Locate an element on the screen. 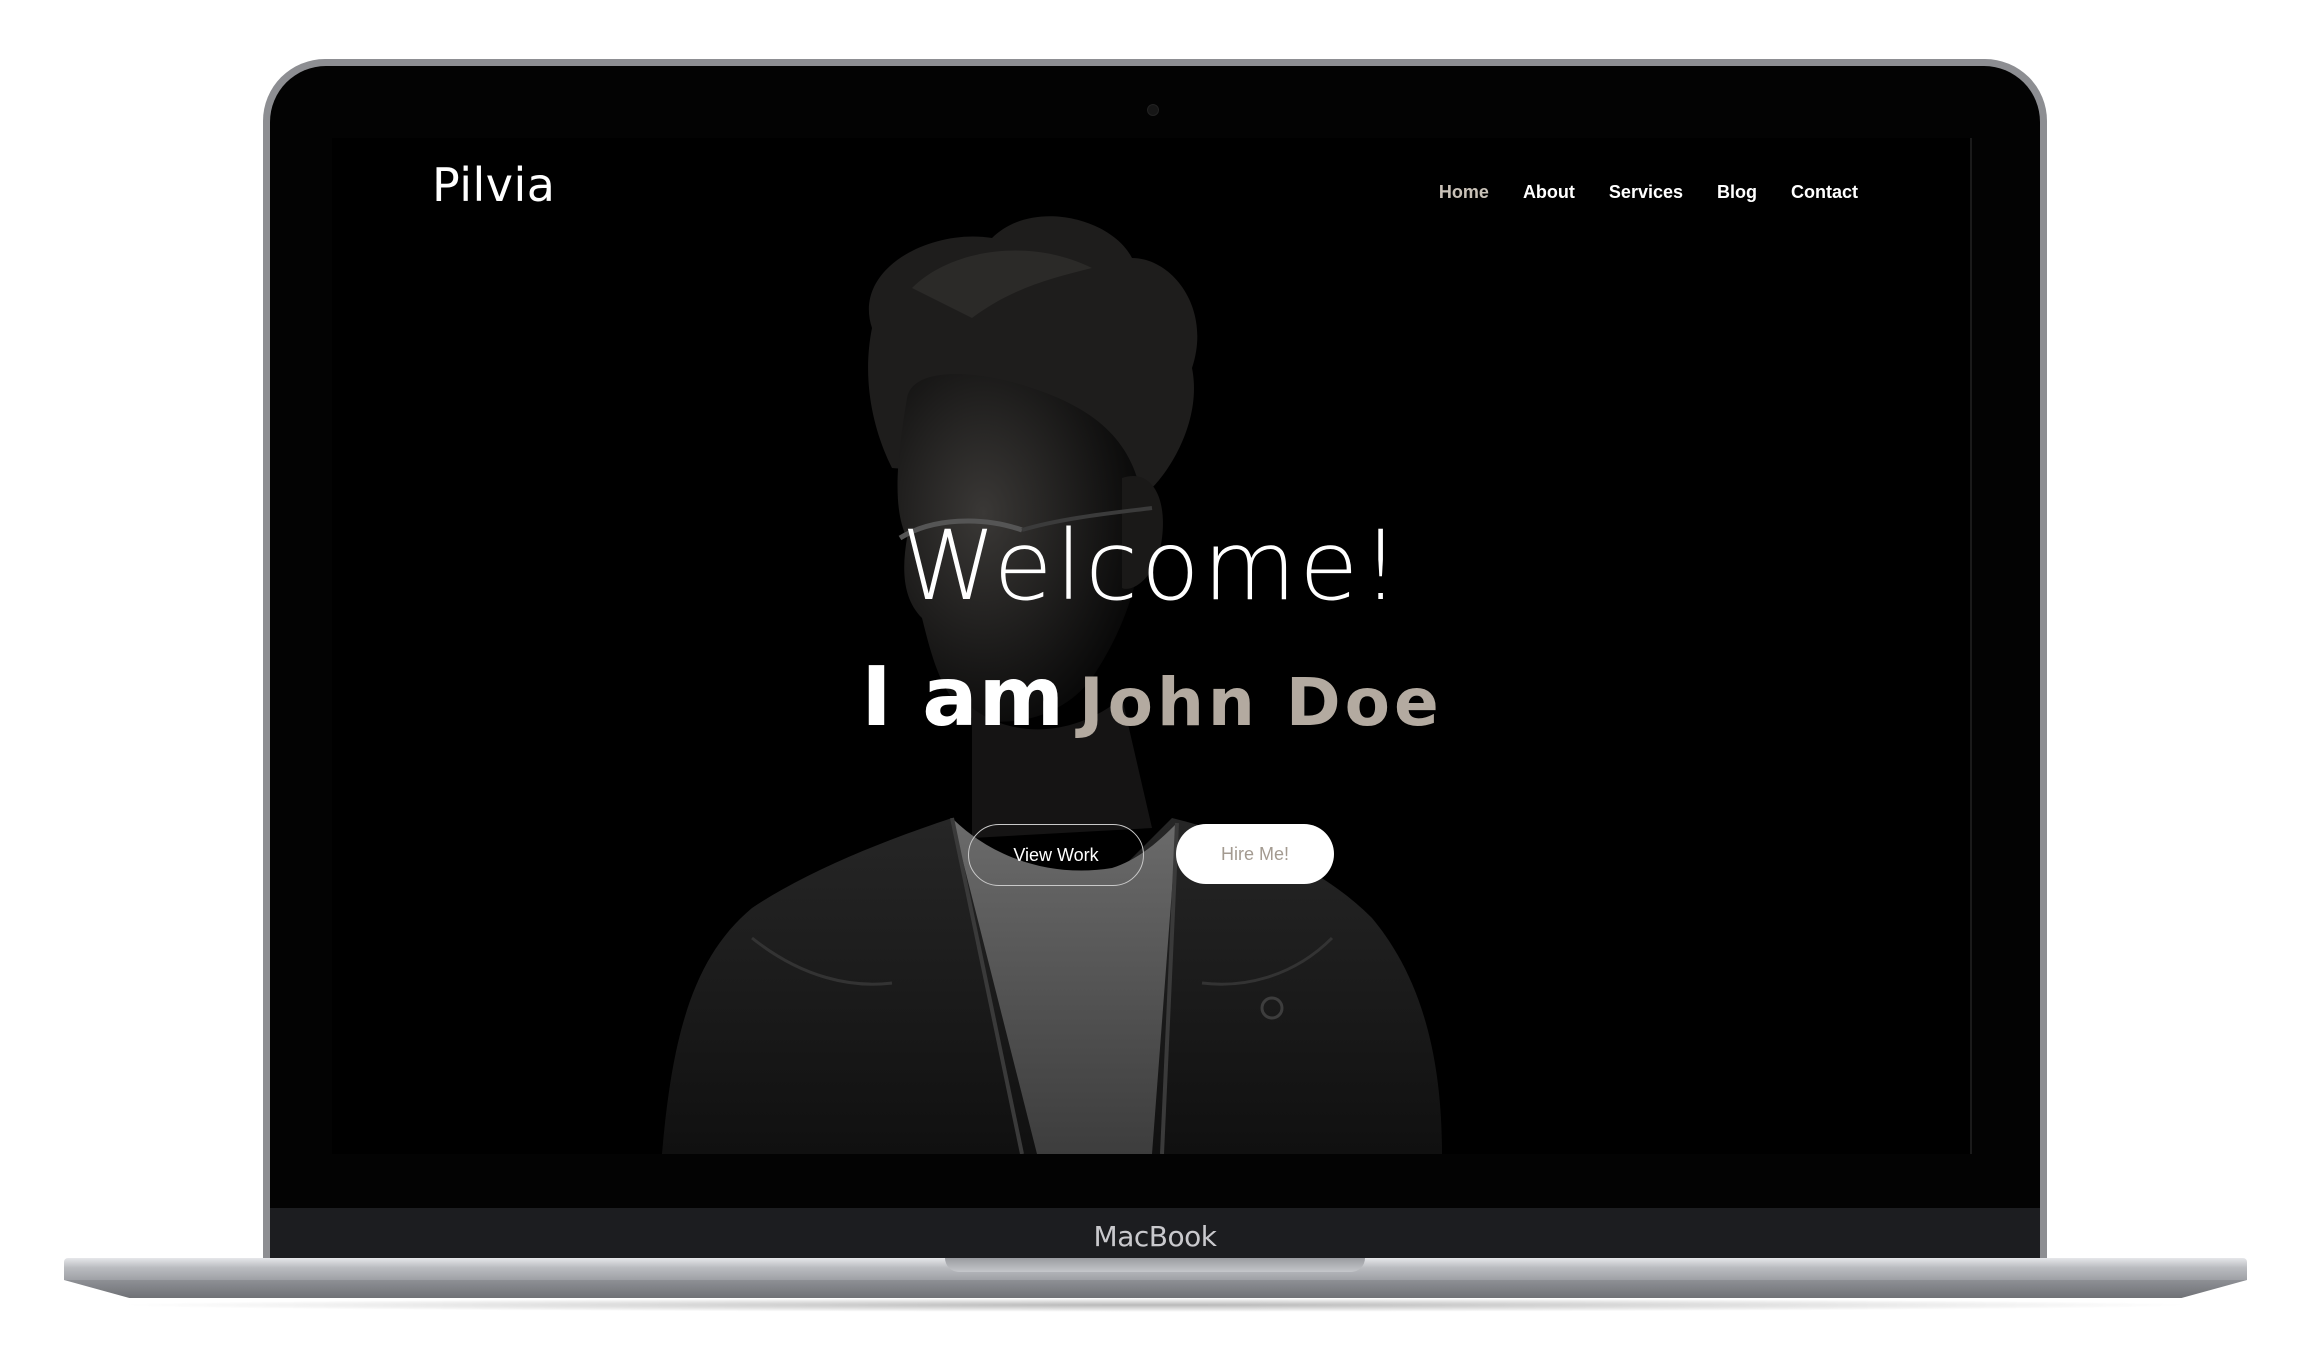 This screenshot has height=1368, width=2304. view-work-button: View Work is located at coordinates (1056, 855).